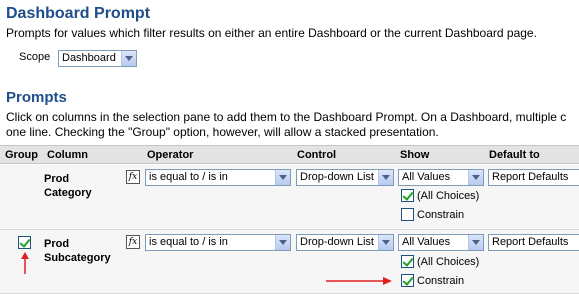 This screenshot has height=294, width=579. I want to click on column-name-line2: Subcategory, so click(77, 258).